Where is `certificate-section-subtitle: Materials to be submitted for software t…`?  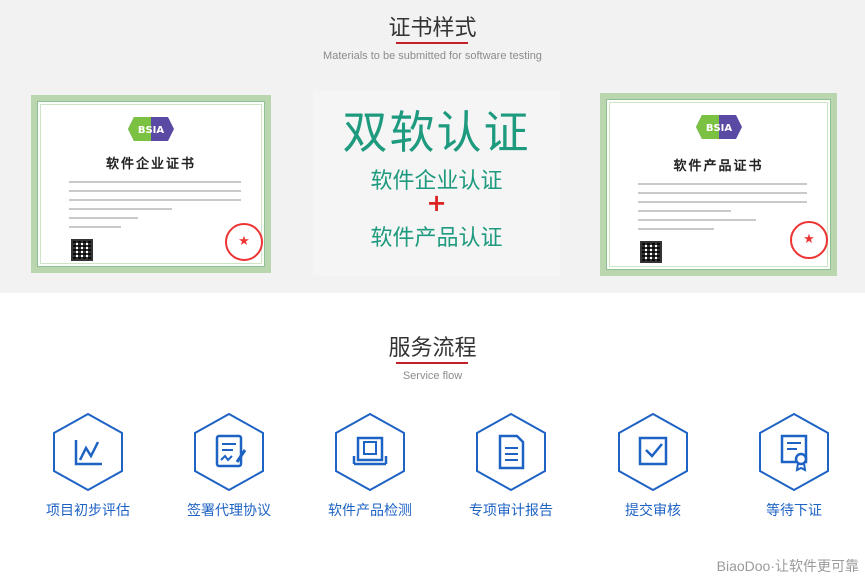
certificate-section-subtitle: Materials to be submitted for software t… is located at coordinates (432, 56).